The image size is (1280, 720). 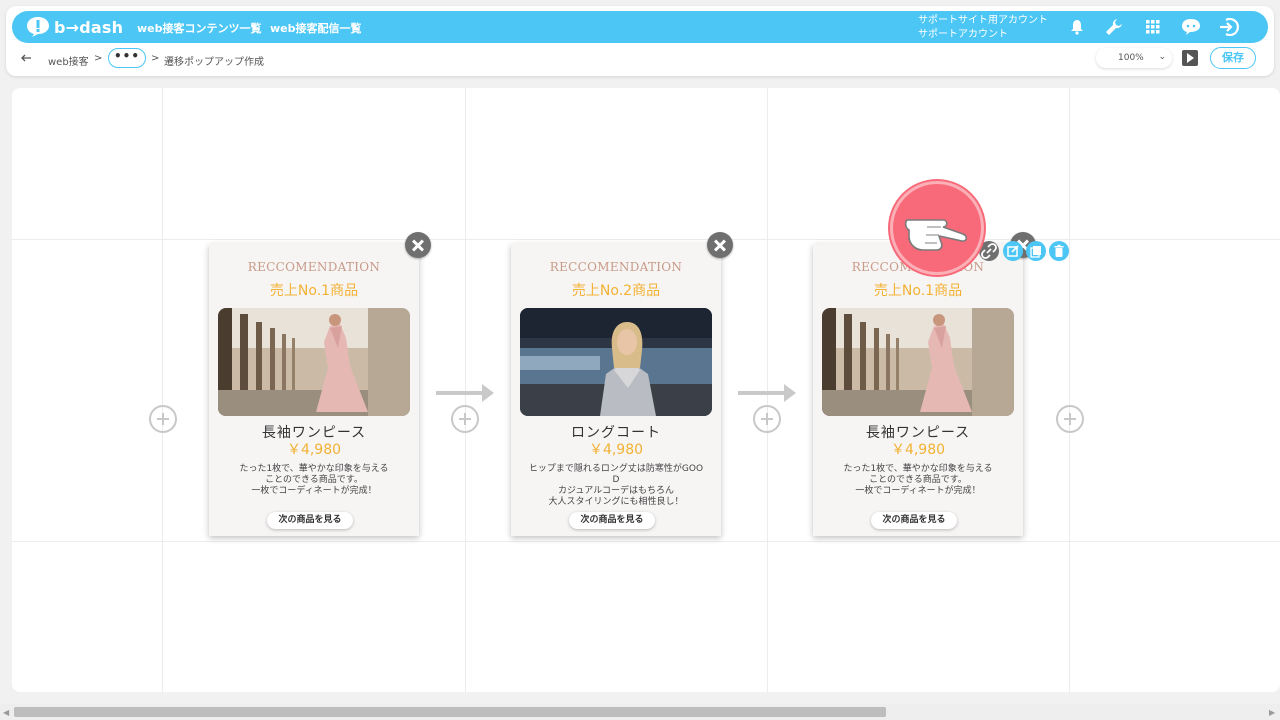 What do you see at coordinates (199, 28) in the screenshot?
I see `nav-content-list: web接客コンテンツ一覧` at bounding box center [199, 28].